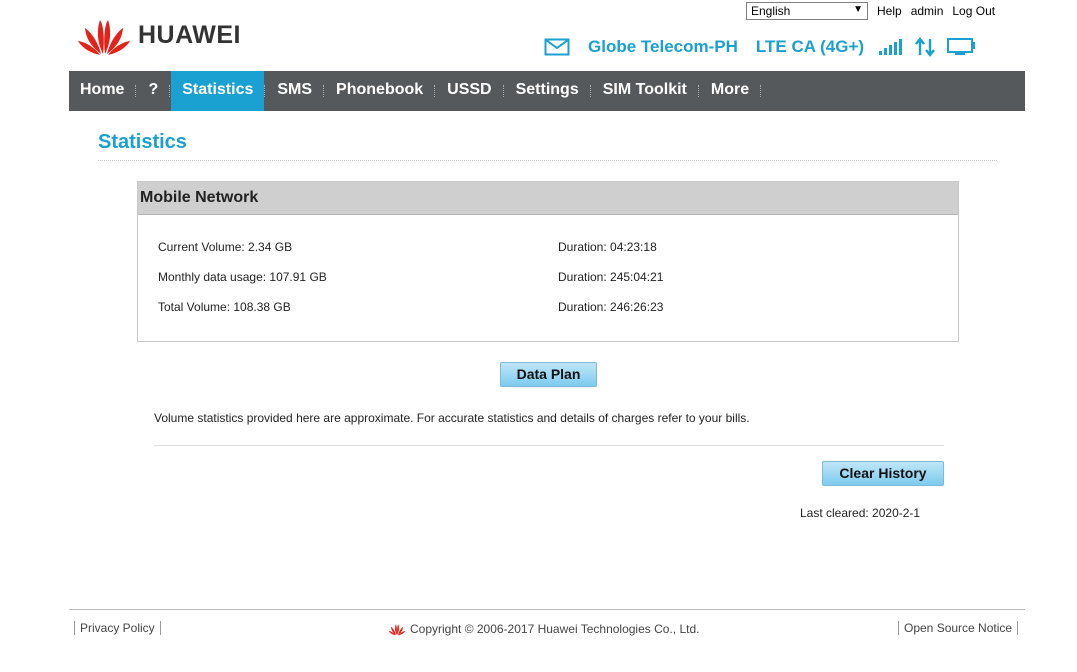 This screenshot has height=672, width=1077. I want to click on network-type: LTE CA (4G+), so click(810, 46).